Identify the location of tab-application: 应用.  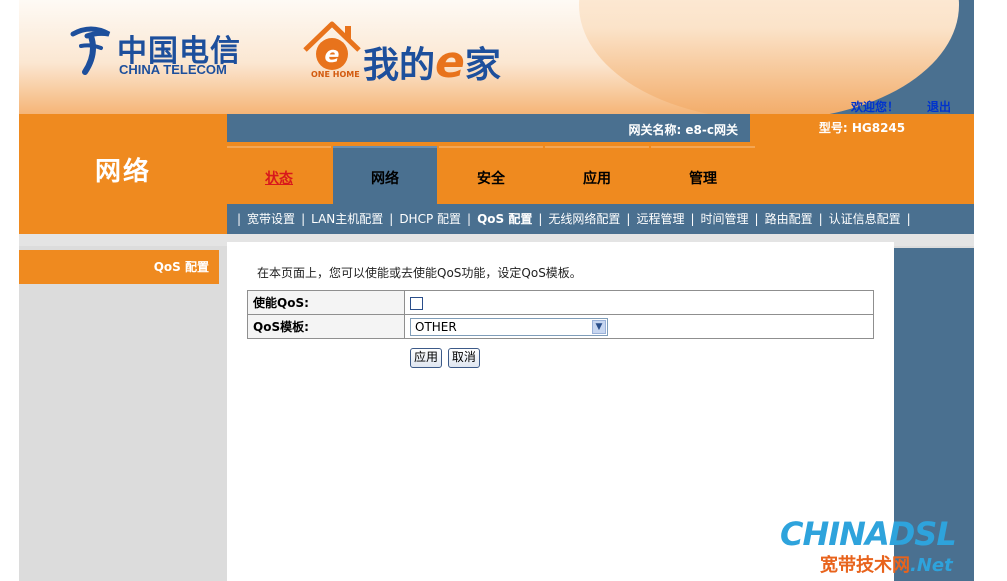
(597, 176).